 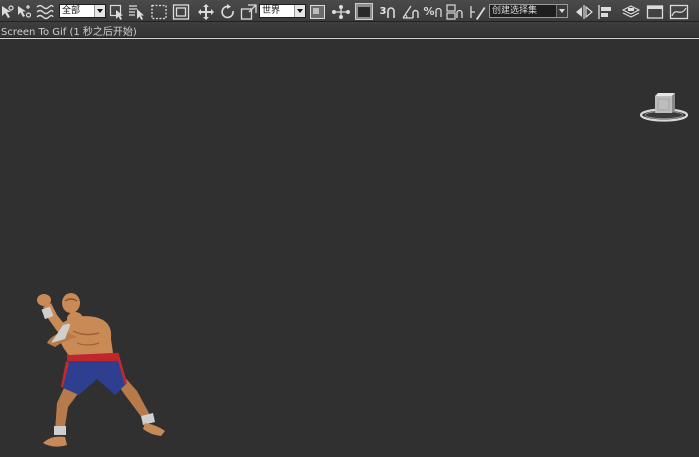 I want to click on layer-explorer-icon, so click(x=631, y=11).